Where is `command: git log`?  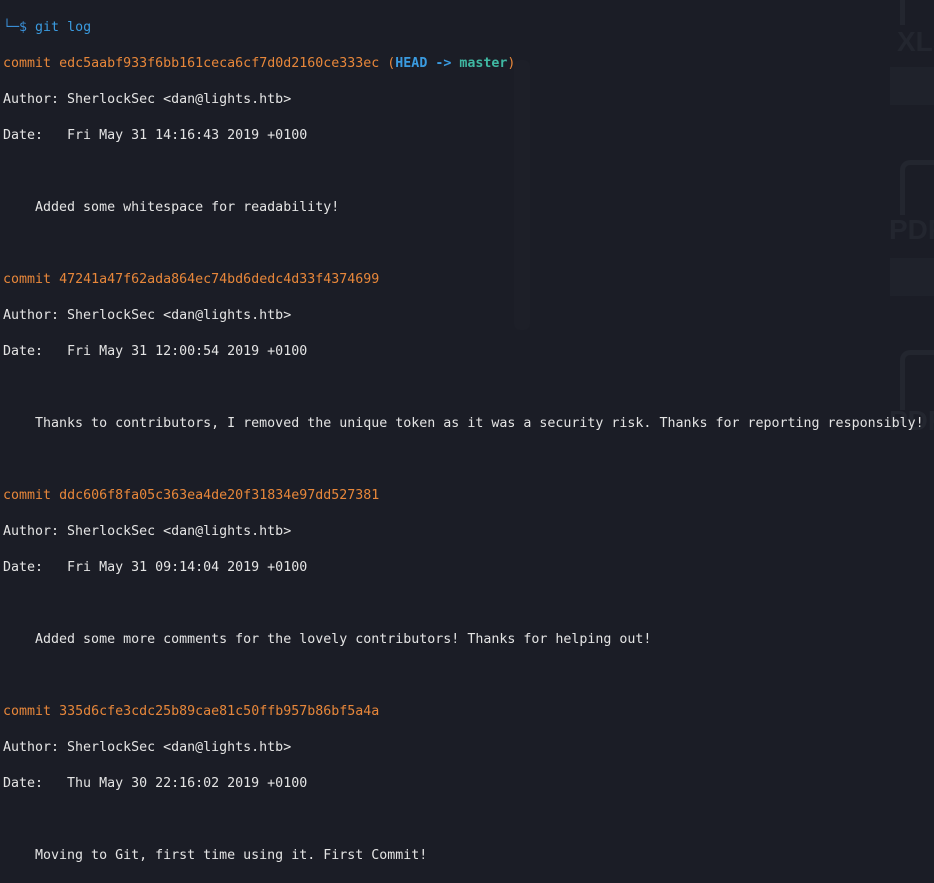 command: git log is located at coordinates (63, 27).